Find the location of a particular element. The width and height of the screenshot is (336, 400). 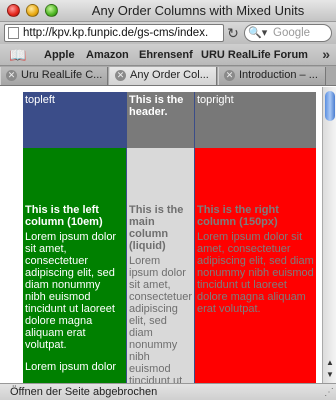

zoom-window-button is located at coordinates (51, 10).